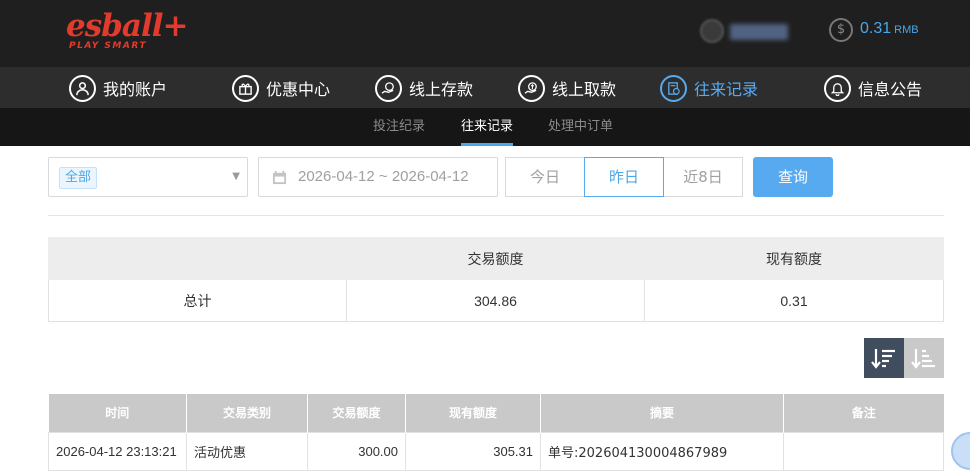 The width and height of the screenshot is (970, 476). What do you see at coordinates (863, 413) in the screenshot?
I see `column-header-note: 备注` at bounding box center [863, 413].